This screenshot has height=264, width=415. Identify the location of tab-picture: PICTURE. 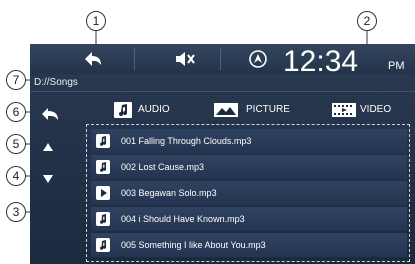
(264, 110).